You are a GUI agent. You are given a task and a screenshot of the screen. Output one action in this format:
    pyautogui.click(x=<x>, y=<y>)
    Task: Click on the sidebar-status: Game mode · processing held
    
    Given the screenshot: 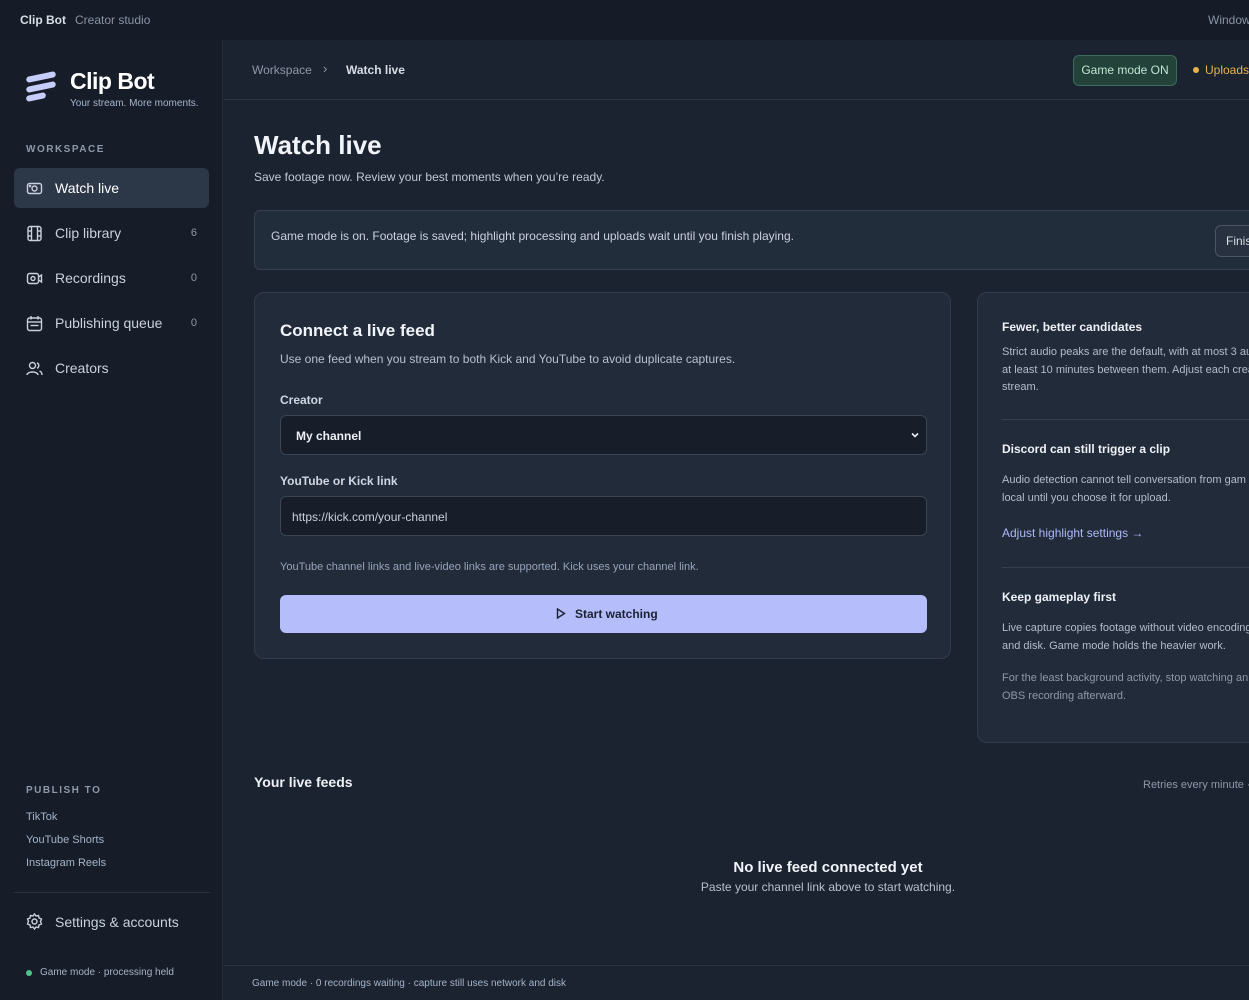 What is the action you would take?
    pyautogui.click(x=107, y=972)
    